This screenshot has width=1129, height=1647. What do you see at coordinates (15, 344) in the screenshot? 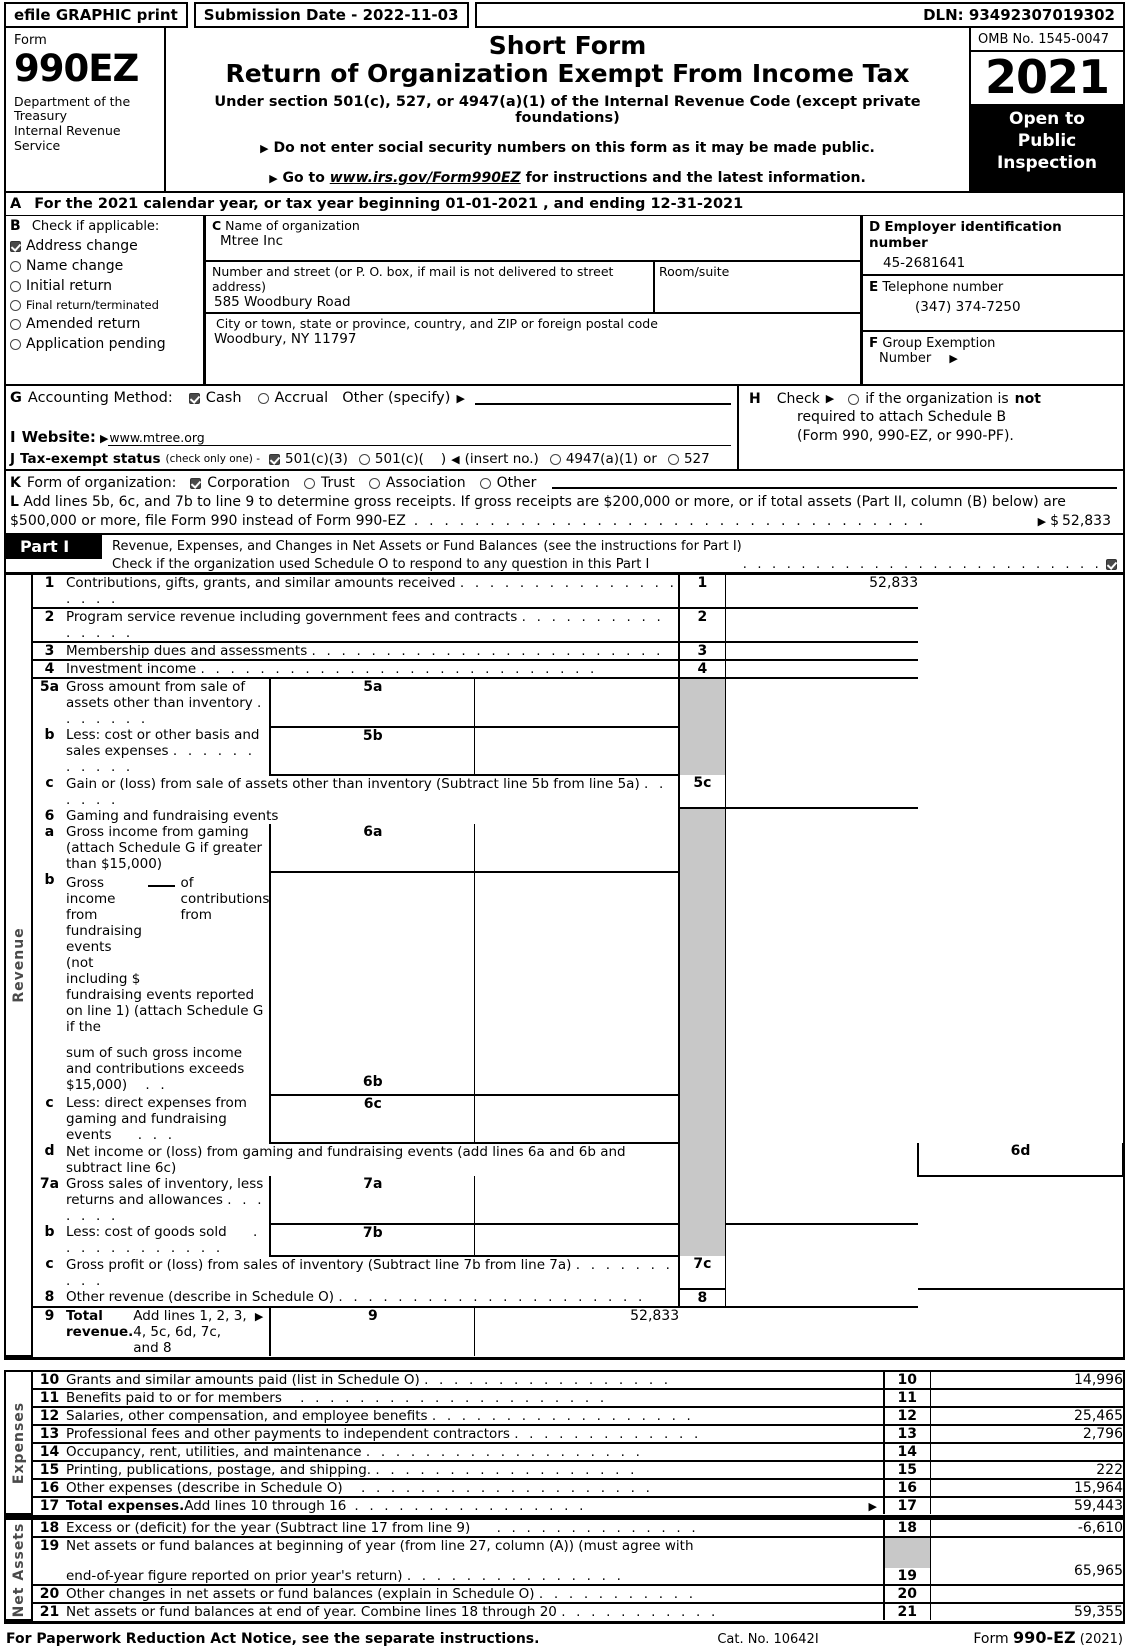
I see `checkbox-icon-application-pending` at bounding box center [15, 344].